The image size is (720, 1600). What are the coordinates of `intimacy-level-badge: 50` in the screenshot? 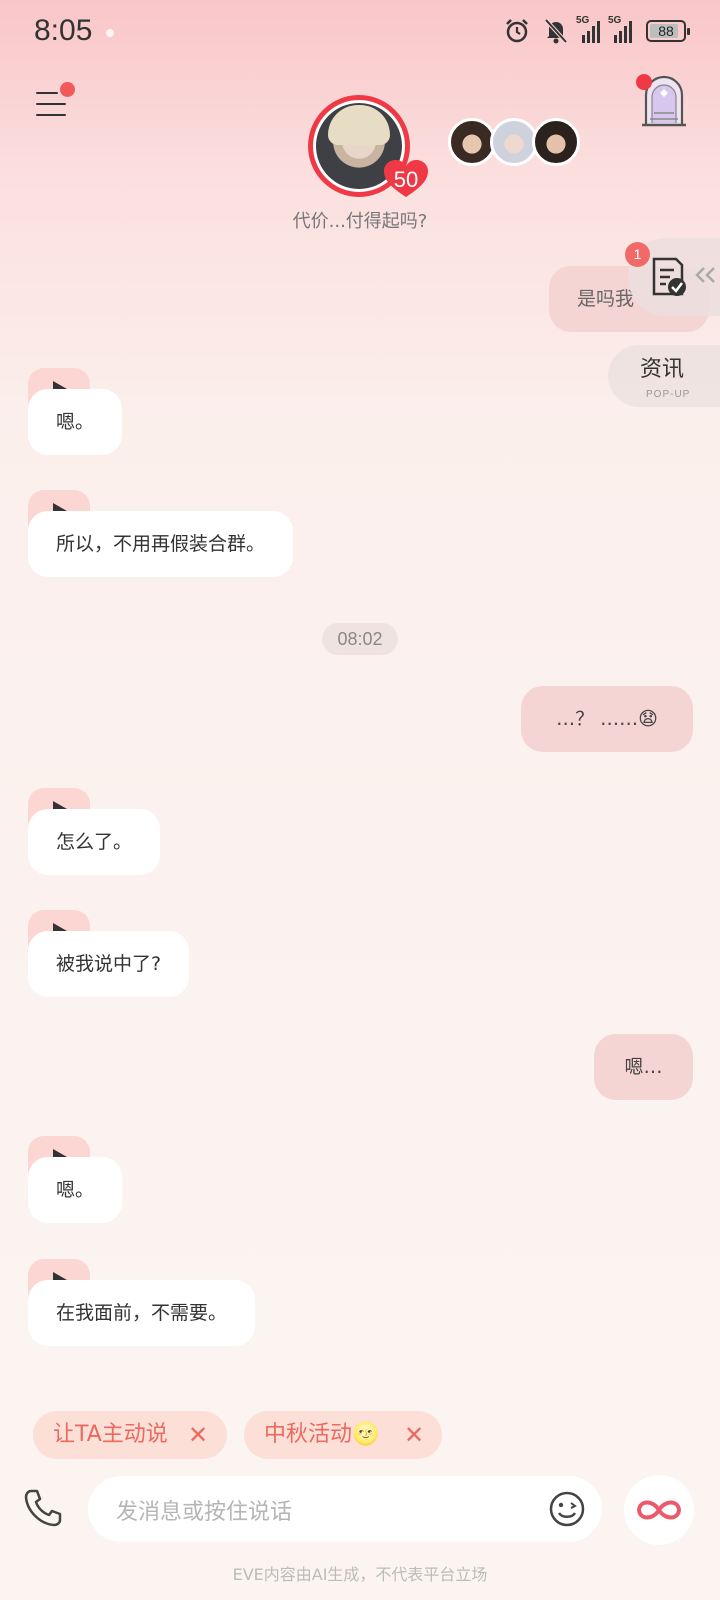 It's located at (406, 179).